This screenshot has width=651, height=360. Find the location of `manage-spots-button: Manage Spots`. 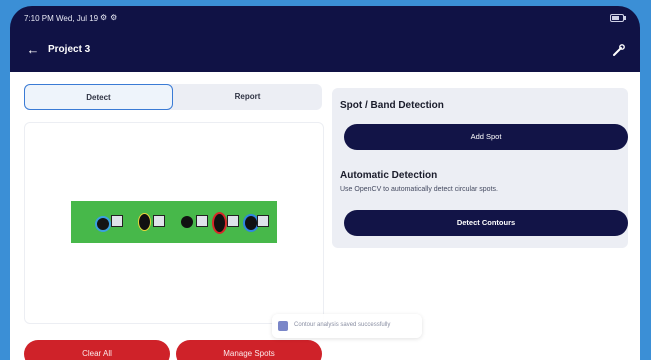

manage-spots-button: Manage Spots is located at coordinates (249, 350).